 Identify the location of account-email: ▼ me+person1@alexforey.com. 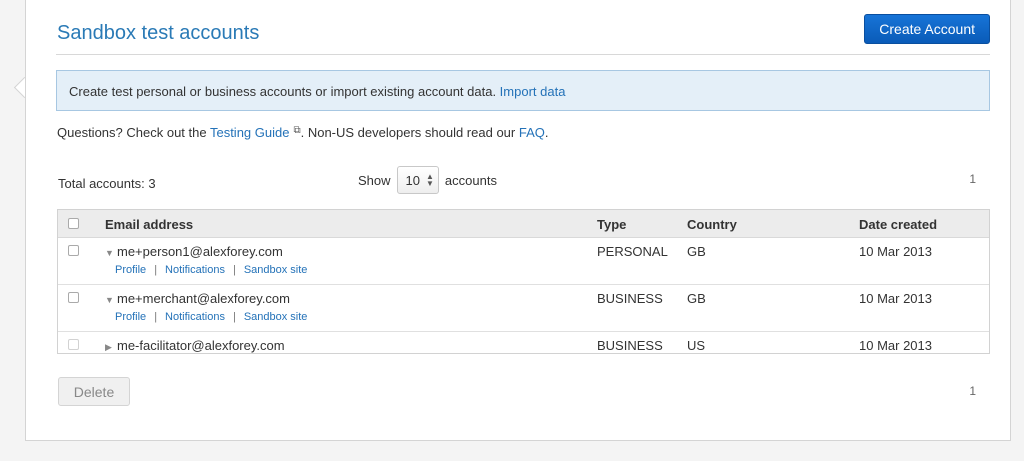
(194, 251).